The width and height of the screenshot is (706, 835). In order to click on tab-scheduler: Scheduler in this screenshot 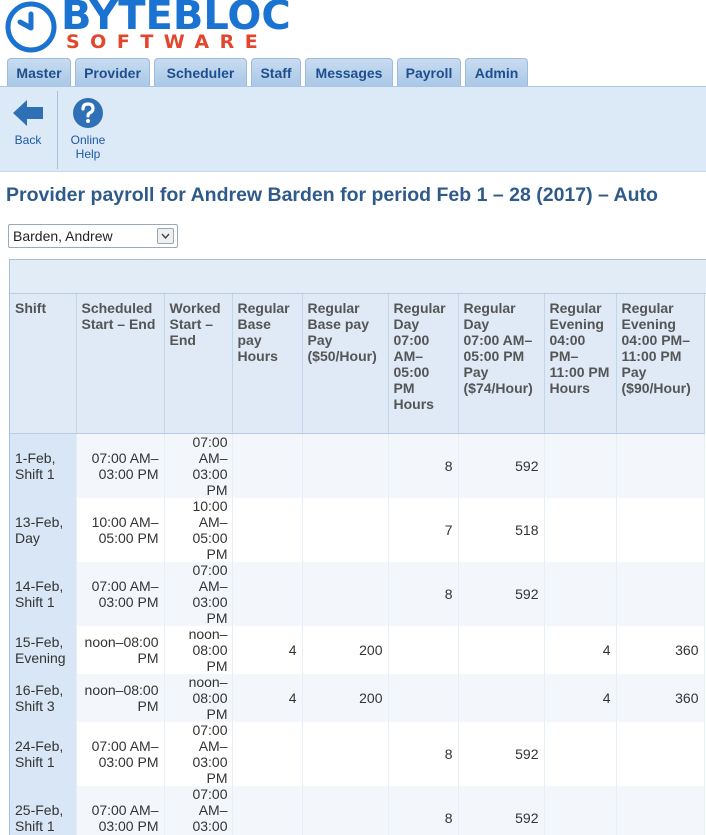, I will do `click(200, 72)`.